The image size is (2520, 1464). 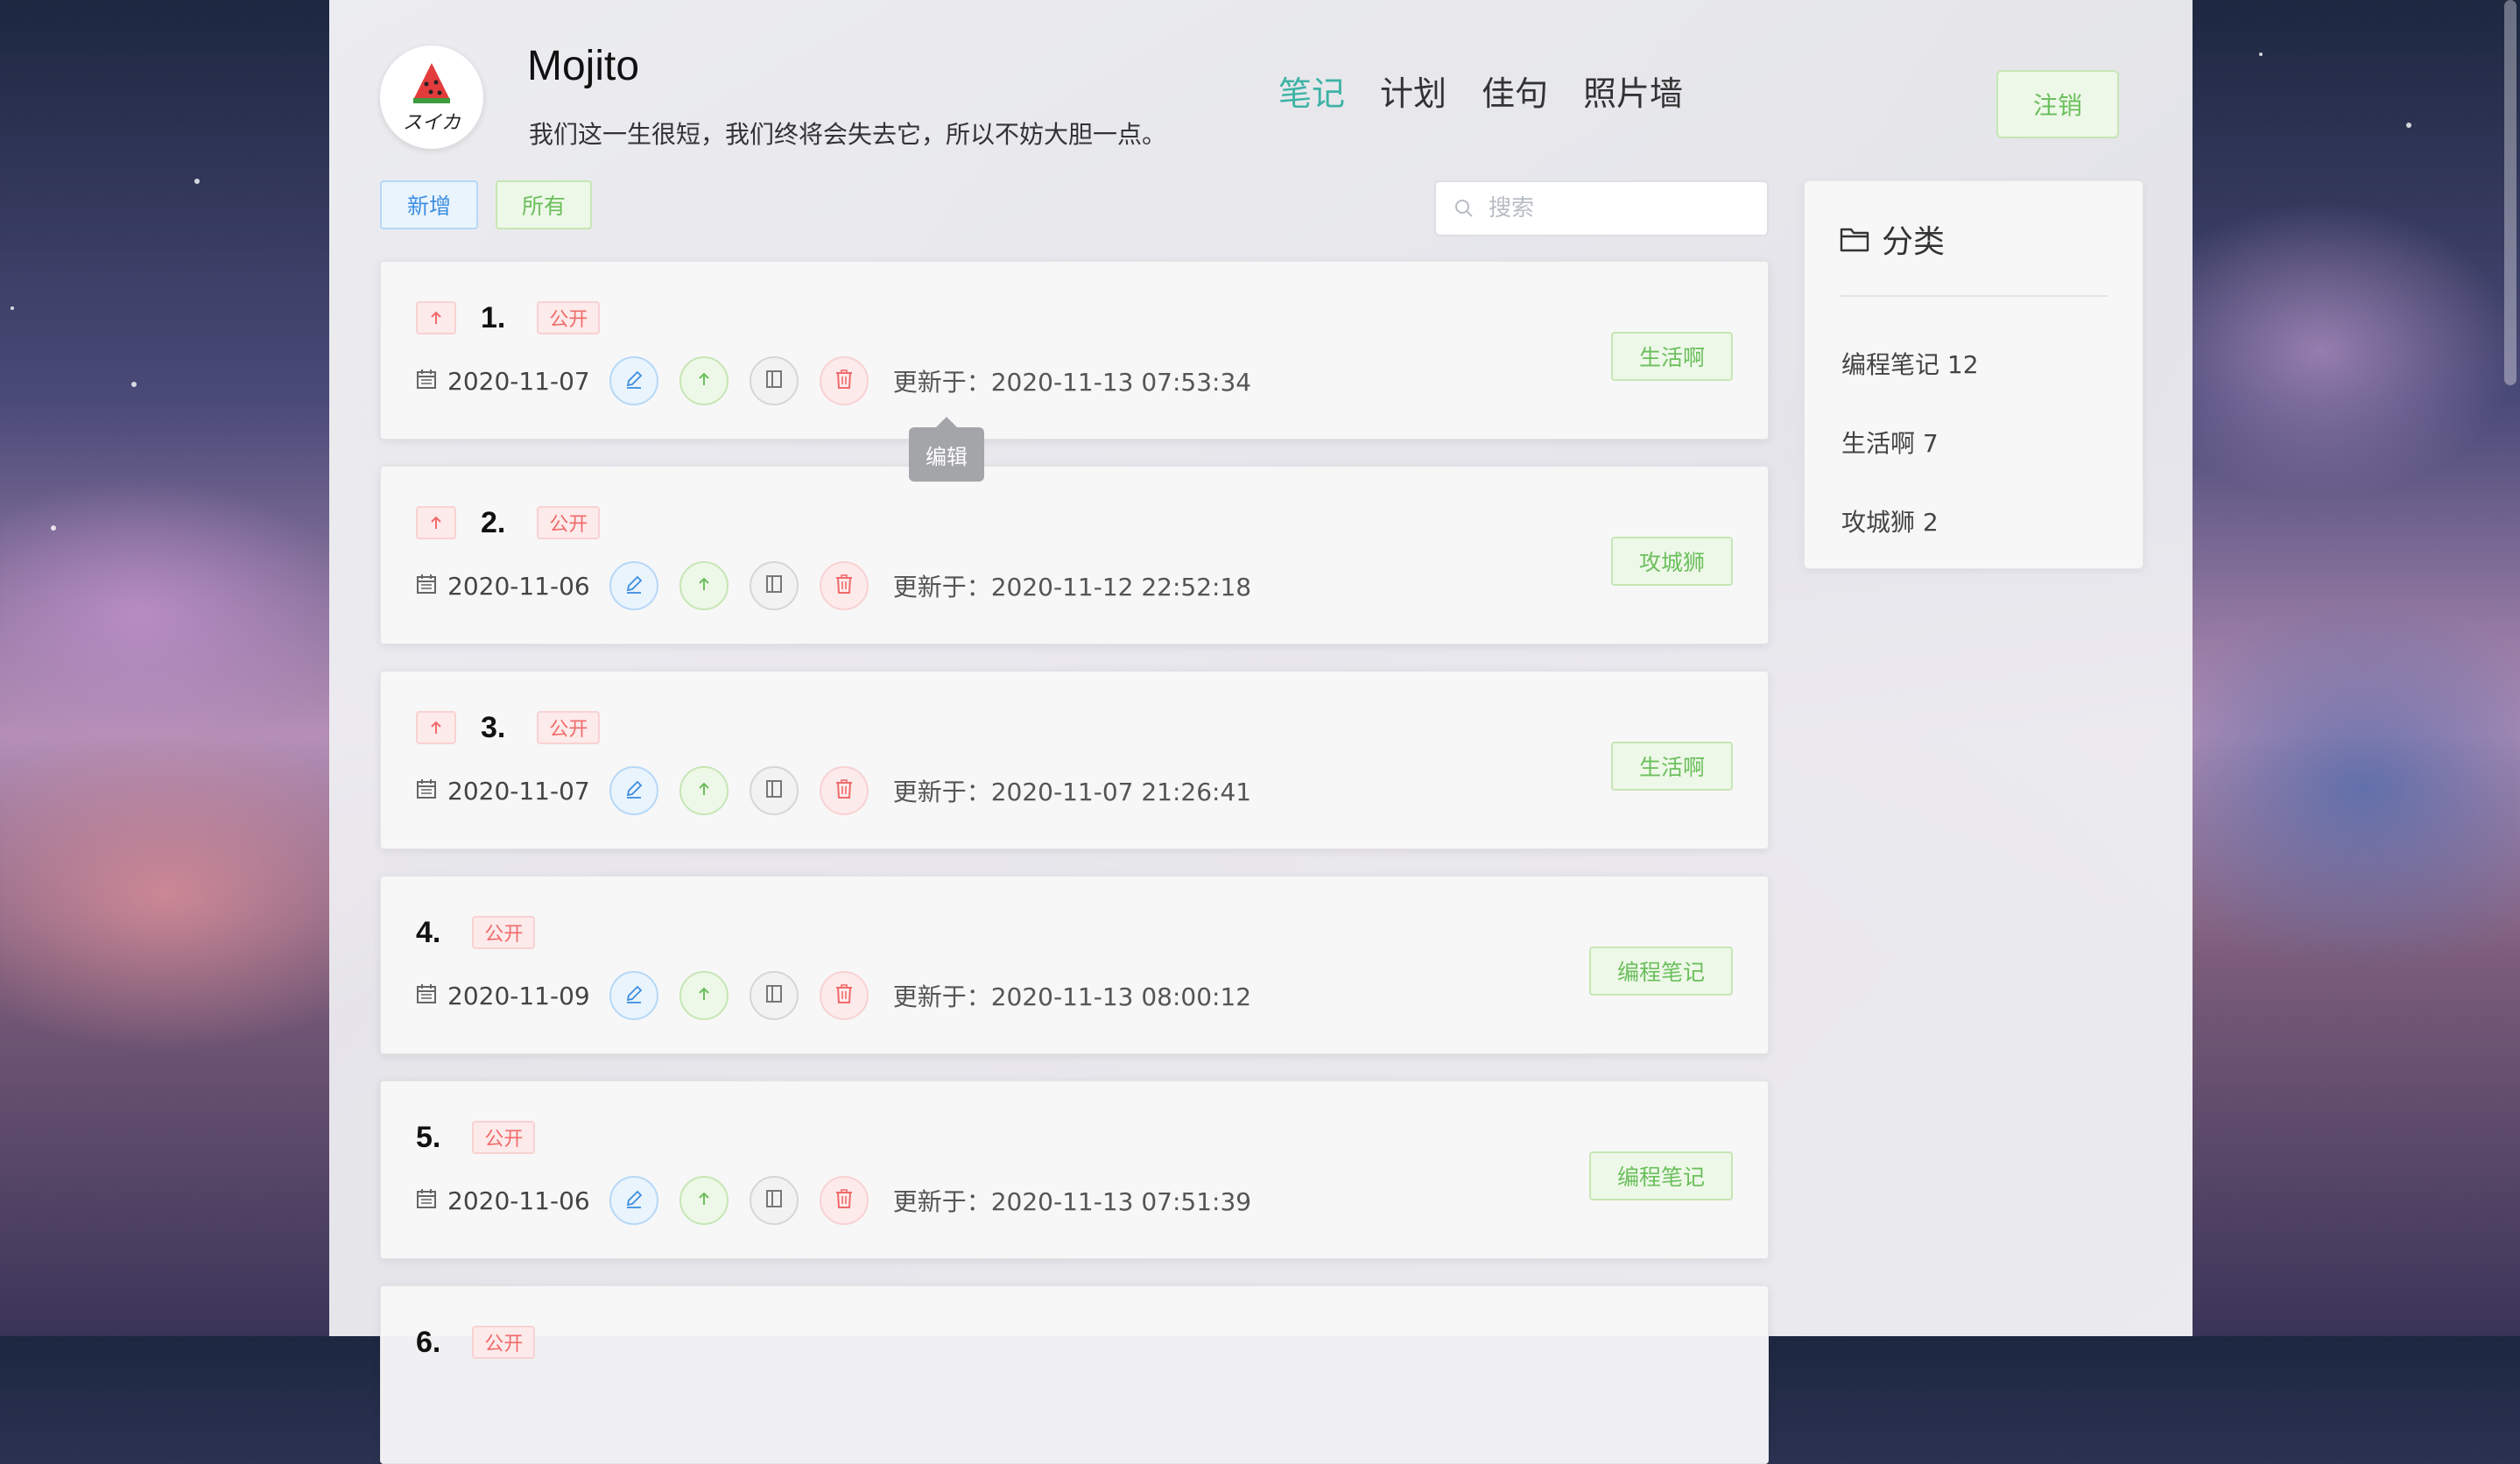 What do you see at coordinates (1620, 208) in the screenshot?
I see `search-input` at bounding box center [1620, 208].